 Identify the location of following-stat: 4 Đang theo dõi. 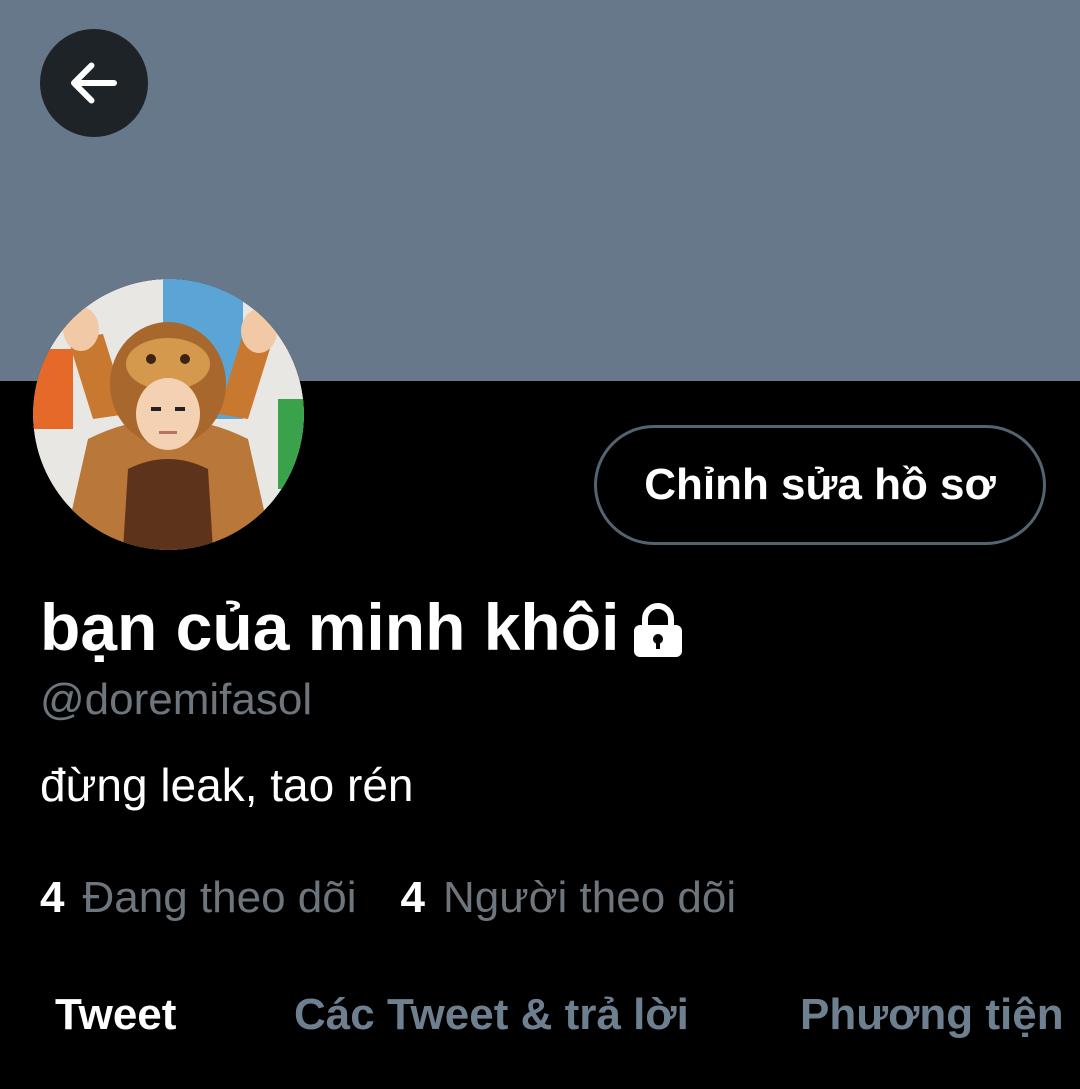
(198, 898).